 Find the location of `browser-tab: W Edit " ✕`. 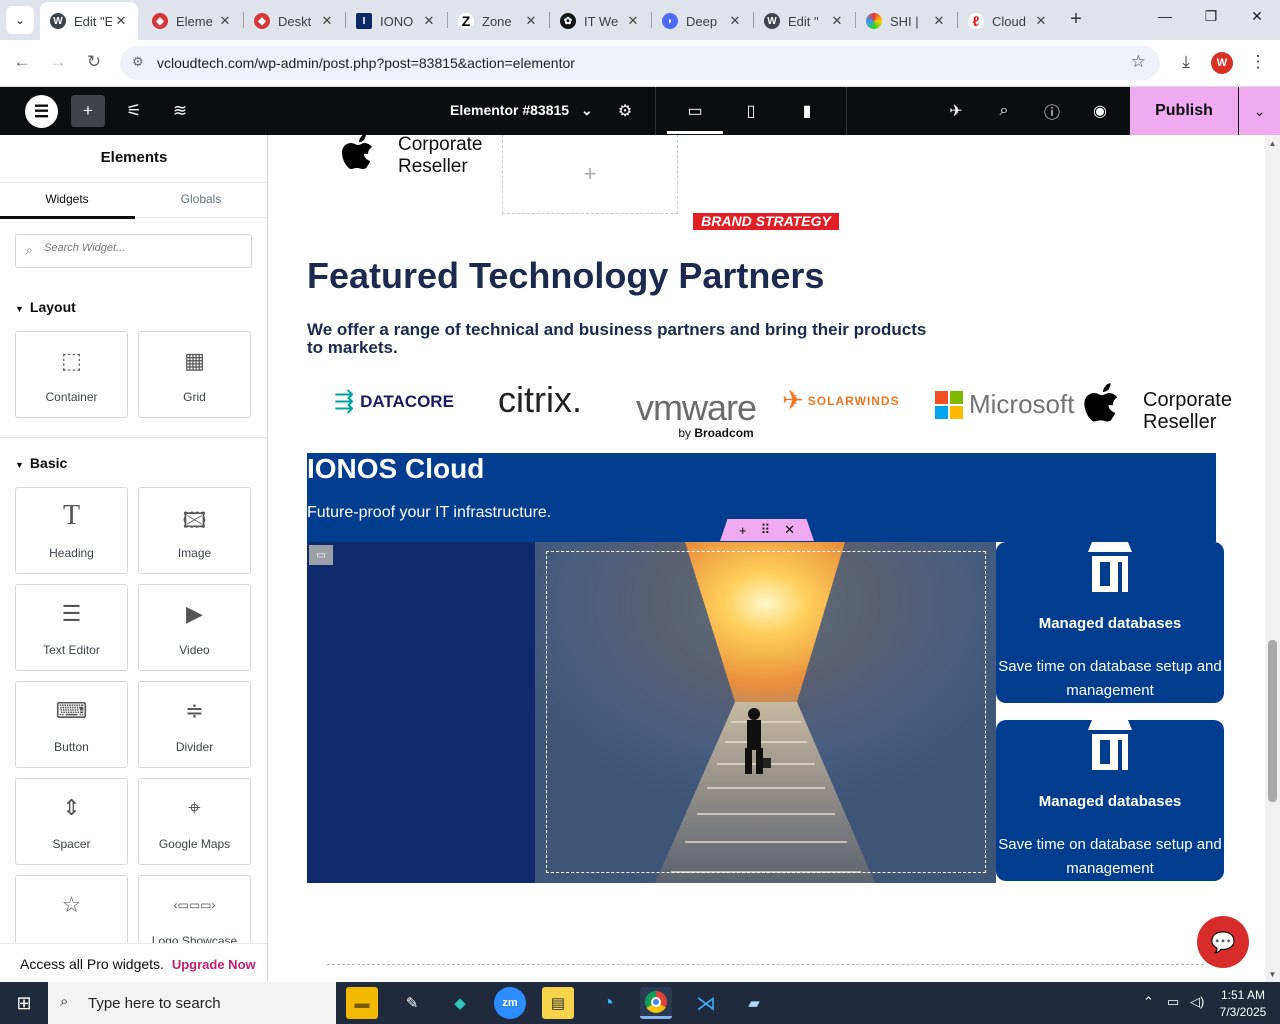

browser-tab: W Edit " ✕ is located at coordinates (804, 21).